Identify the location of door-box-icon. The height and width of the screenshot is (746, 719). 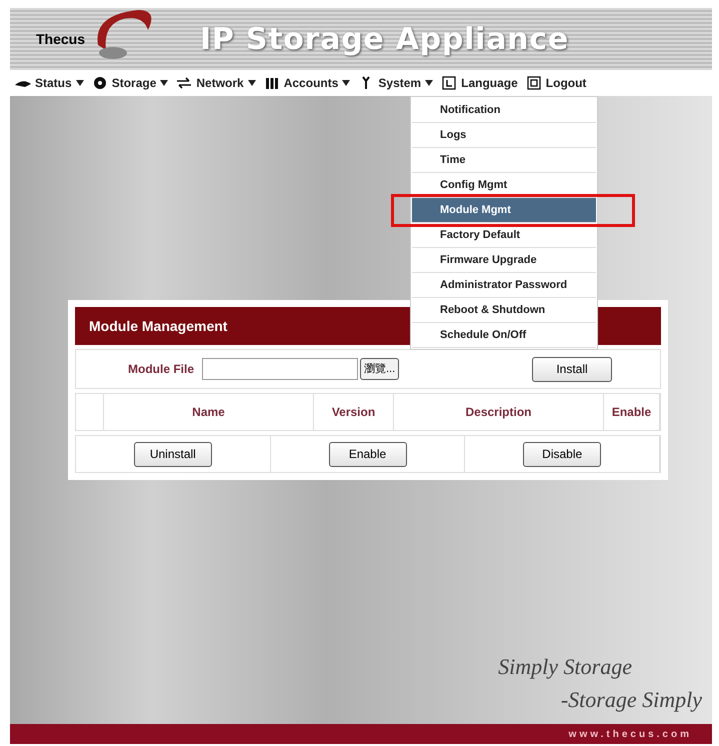
(534, 83).